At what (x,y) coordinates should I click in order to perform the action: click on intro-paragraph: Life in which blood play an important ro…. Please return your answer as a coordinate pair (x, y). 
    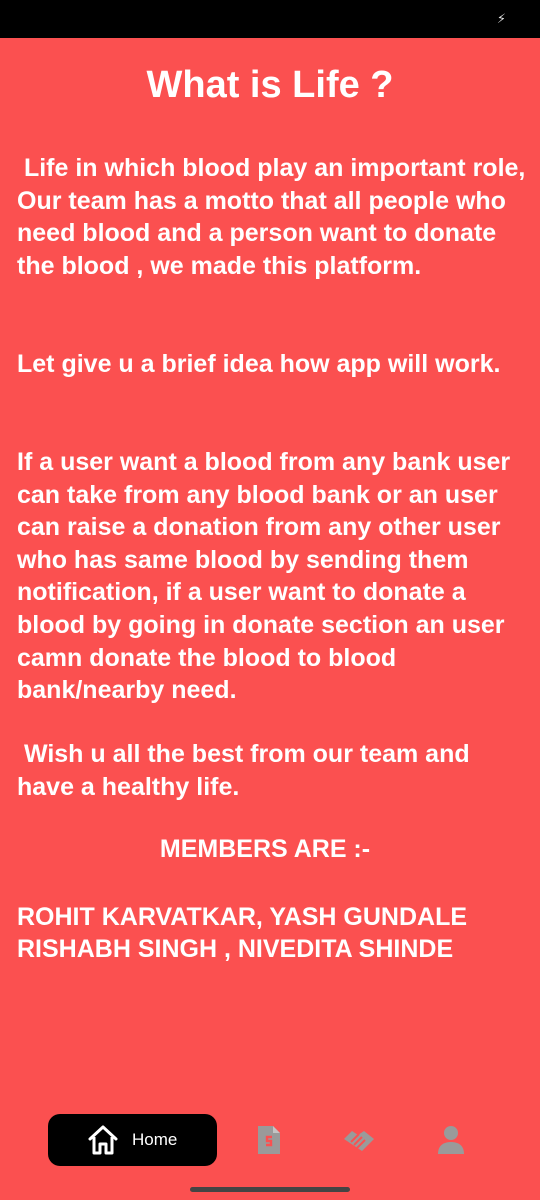
    Looking at the image, I should click on (275, 217).